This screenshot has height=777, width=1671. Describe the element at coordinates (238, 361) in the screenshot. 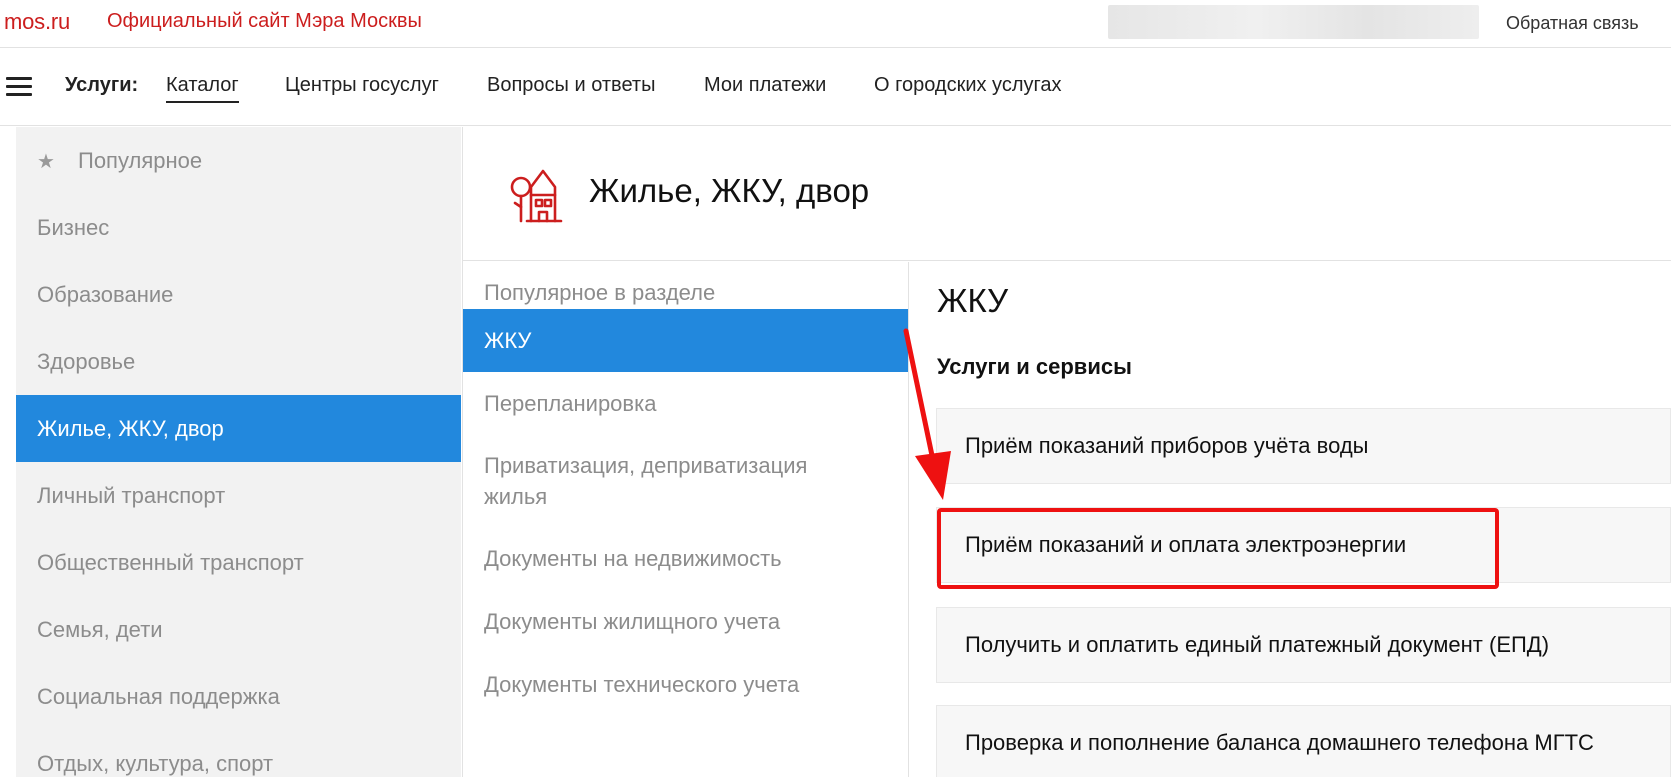

I see `sidebar-item-health: Здоровье` at that location.